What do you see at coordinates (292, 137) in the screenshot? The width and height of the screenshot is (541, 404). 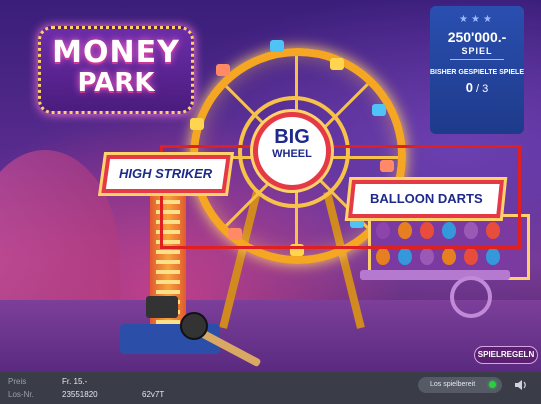 I see `big-wheel-label-1: BIG` at bounding box center [292, 137].